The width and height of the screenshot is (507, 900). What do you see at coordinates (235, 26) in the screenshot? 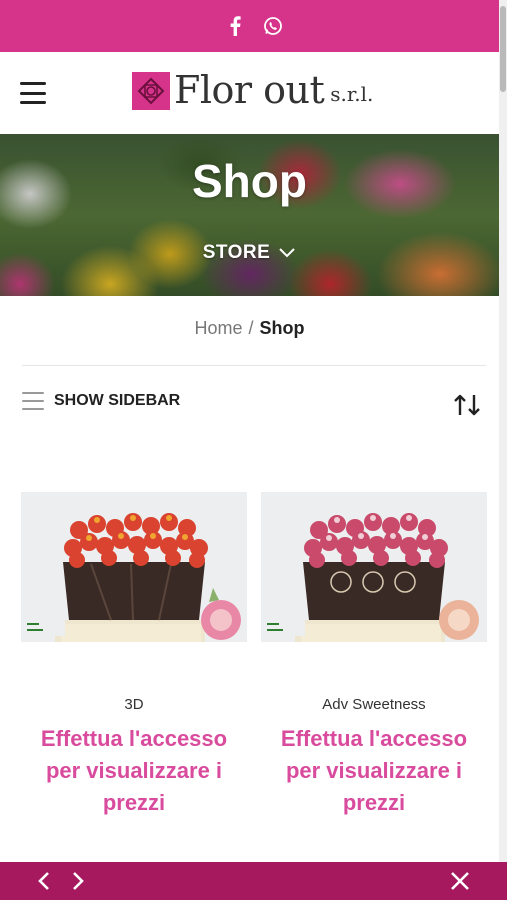
I see `facebook-icon` at bounding box center [235, 26].